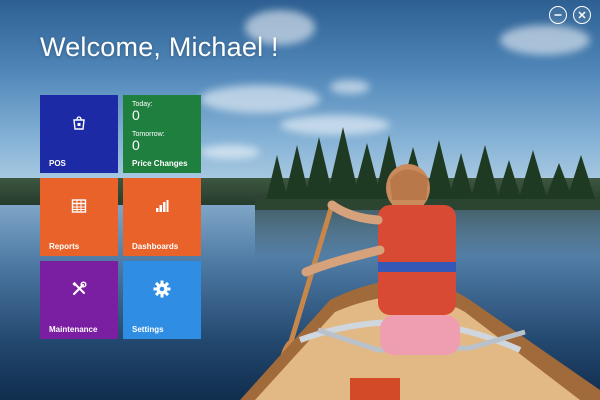  Describe the element at coordinates (162, 300) in the screenshot. I see `settings-tile: Settings` at that location.